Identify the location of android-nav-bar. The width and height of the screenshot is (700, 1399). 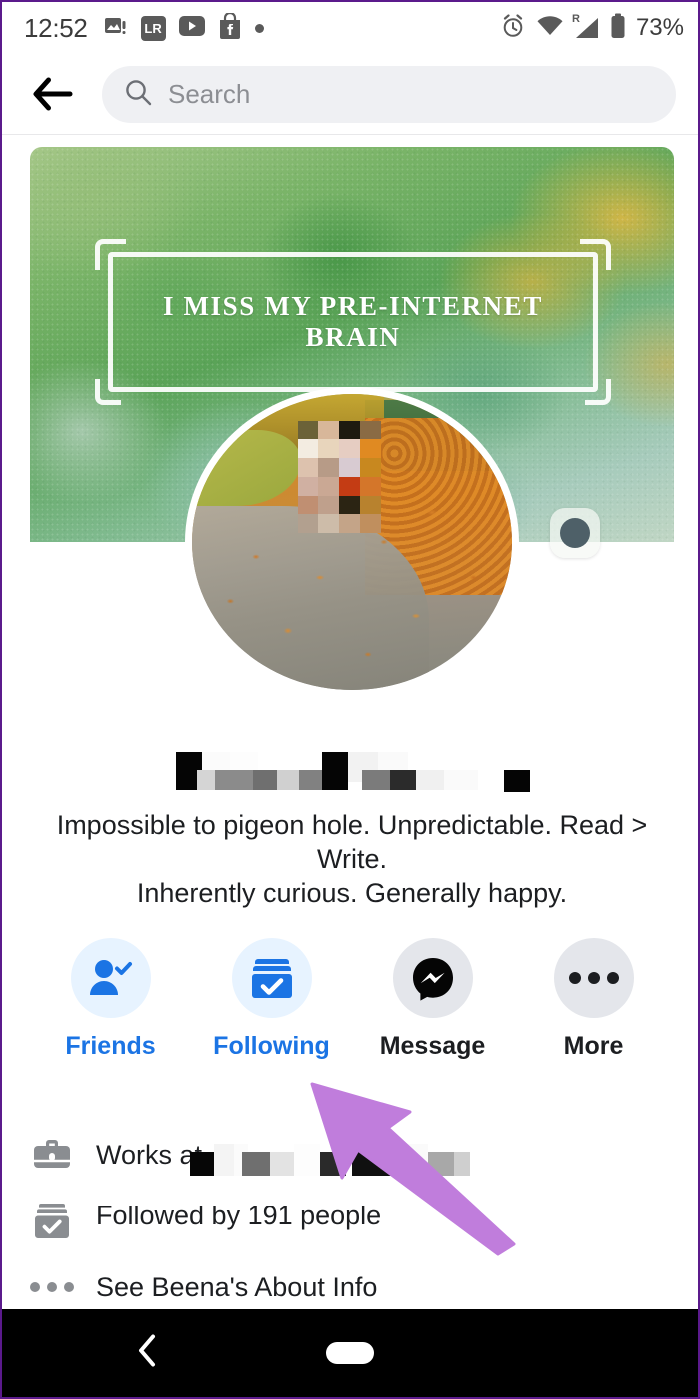
(350, 1353).